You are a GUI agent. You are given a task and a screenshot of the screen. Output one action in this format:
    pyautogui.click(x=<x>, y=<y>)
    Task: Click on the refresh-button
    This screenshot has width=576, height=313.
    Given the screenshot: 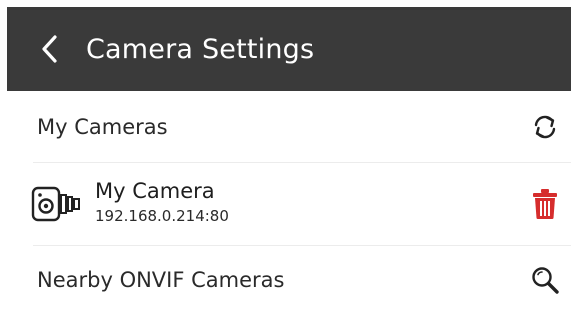 What is the action you would take?
    pyautogui.click(x=545, y=127)
    